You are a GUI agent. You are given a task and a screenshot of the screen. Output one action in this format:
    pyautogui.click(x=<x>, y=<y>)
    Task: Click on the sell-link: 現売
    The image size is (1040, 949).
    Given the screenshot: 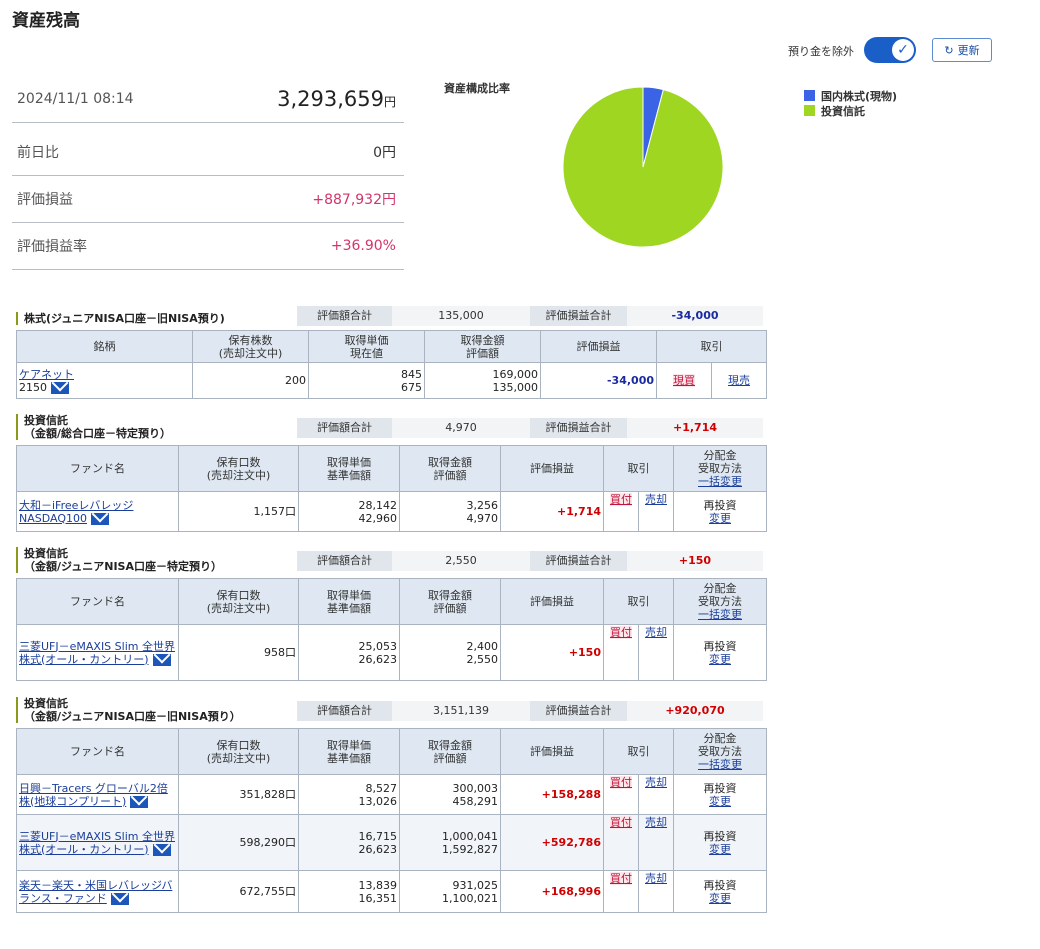 What is the action you would take?
    pyautogui.click(x=739, y=380)
    